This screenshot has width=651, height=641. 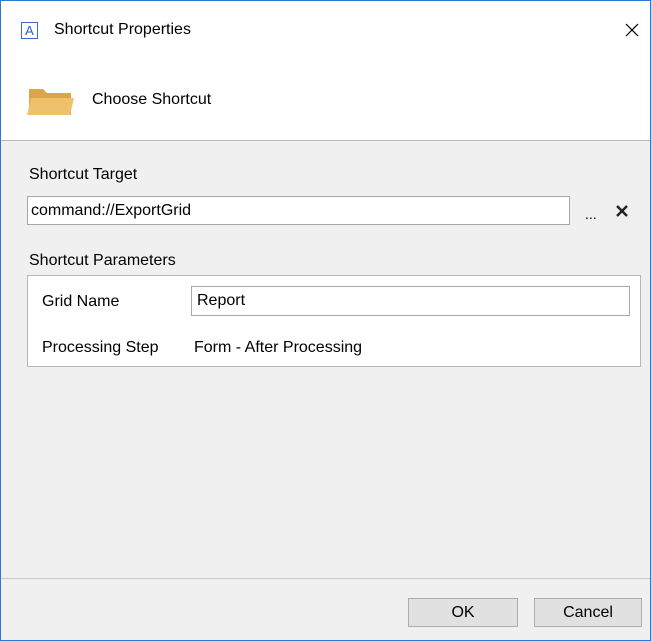 I want to click on grid-name-input, so click(x=410, y=301).